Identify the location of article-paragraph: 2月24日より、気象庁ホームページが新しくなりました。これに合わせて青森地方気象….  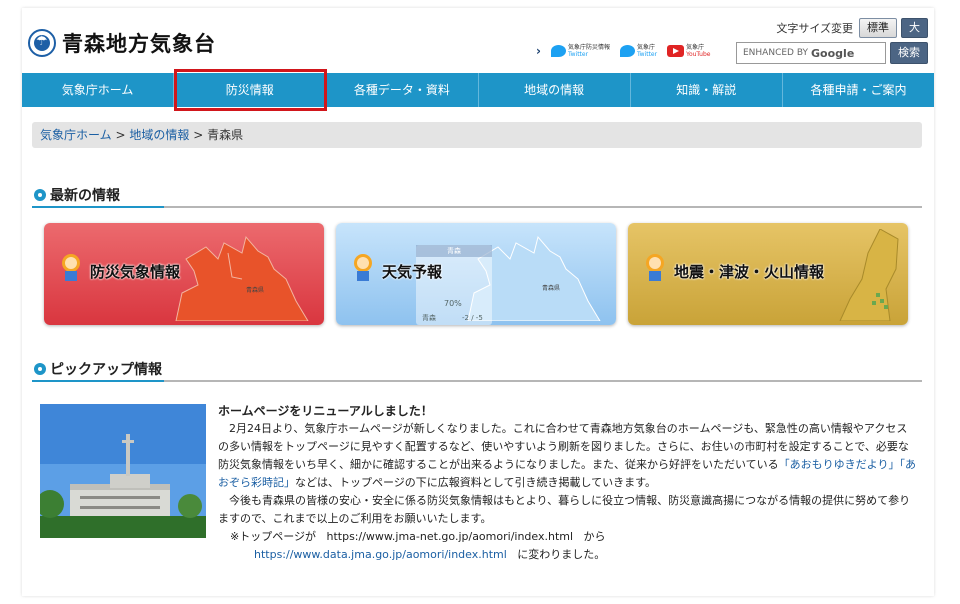
(568, 456).